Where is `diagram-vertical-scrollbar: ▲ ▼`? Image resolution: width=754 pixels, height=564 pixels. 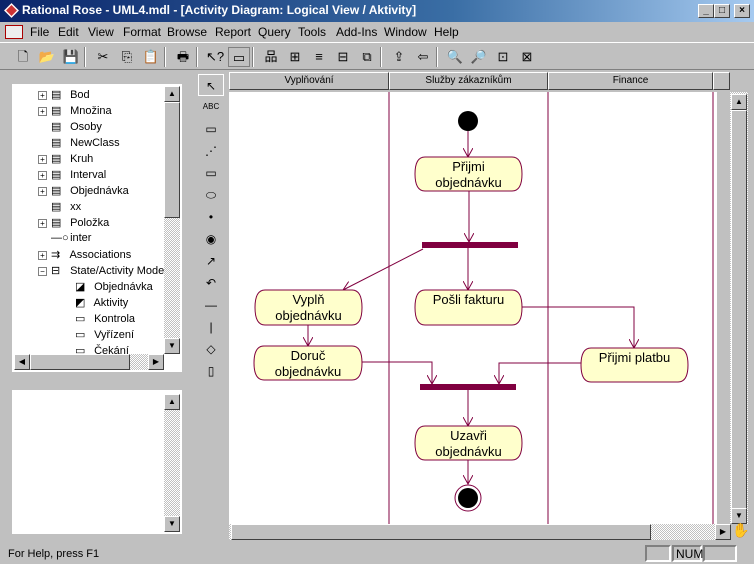
diagram-vertical-scrollbar: ▲ ▼ is located at coordinates (739, 308).